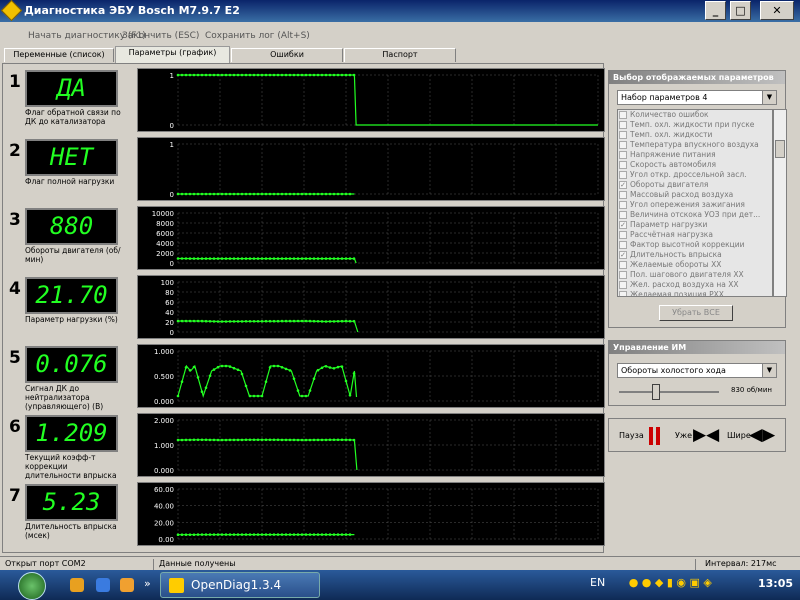  What do you see at coordinates (164, 377) in the screenshot?
I see `y-tick-label: 0.500` at bounding box center [164, 377].